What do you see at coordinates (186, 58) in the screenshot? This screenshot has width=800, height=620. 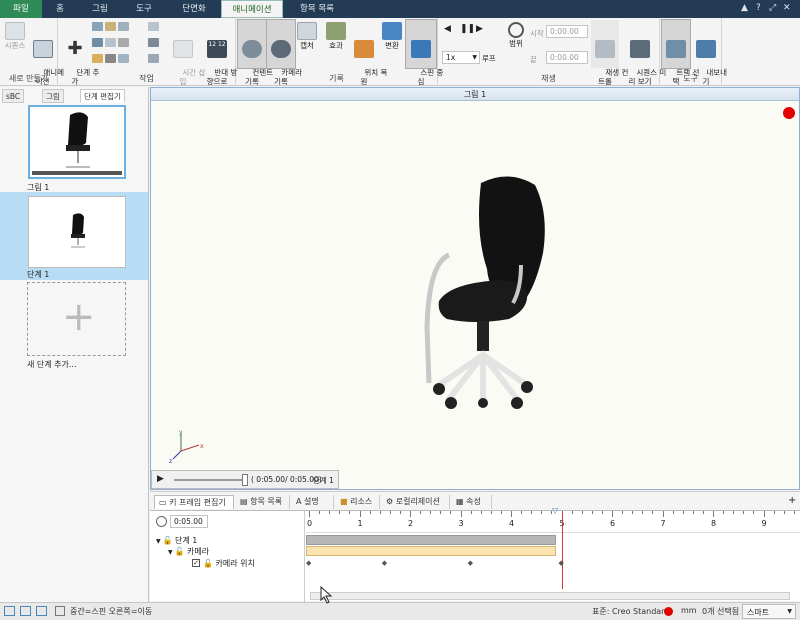 I see `time-insert-button: 시간 삽 입` at bounding box center [186, 58].